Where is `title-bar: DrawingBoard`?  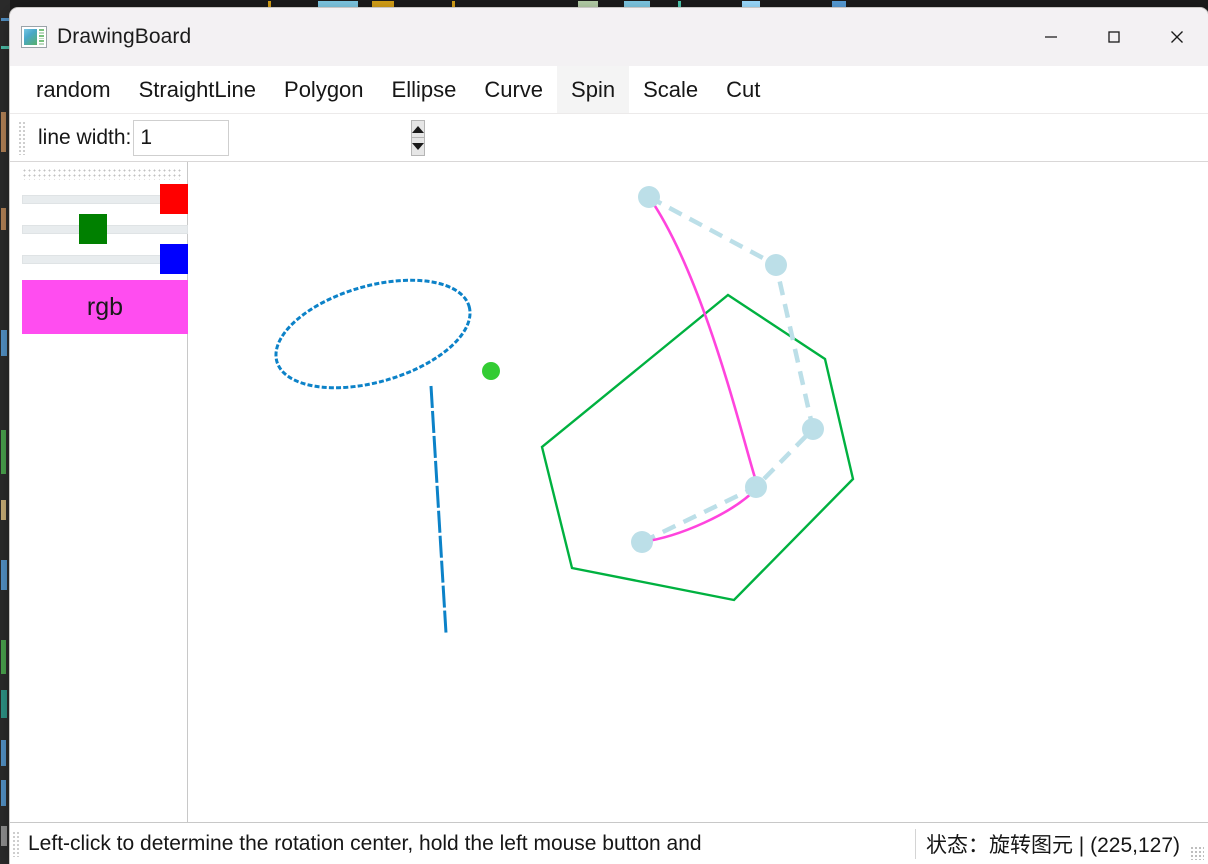
title-bar: DrawingBoard is located at coordinates (609, 37).